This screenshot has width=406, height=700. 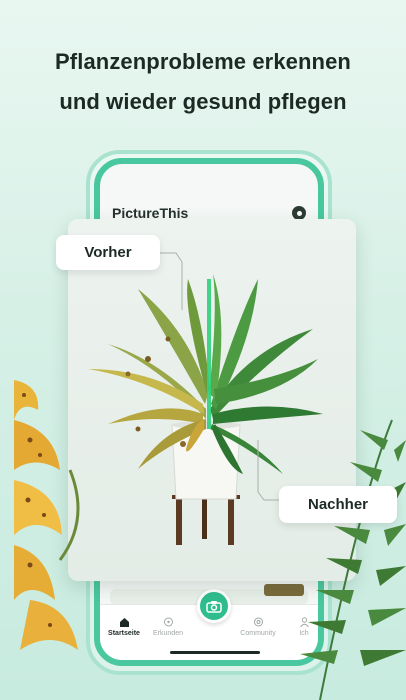 I want to click on before-label: Vorher, so click(x=108, y=252).